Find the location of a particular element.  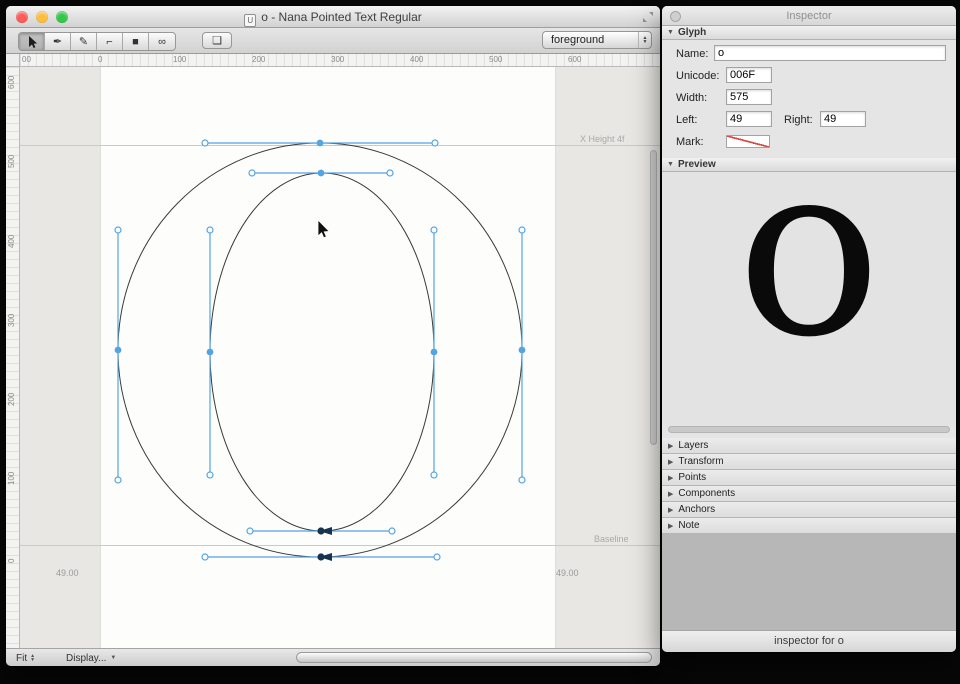

section-points: ▶ Points is located at coordinates (809, 478).